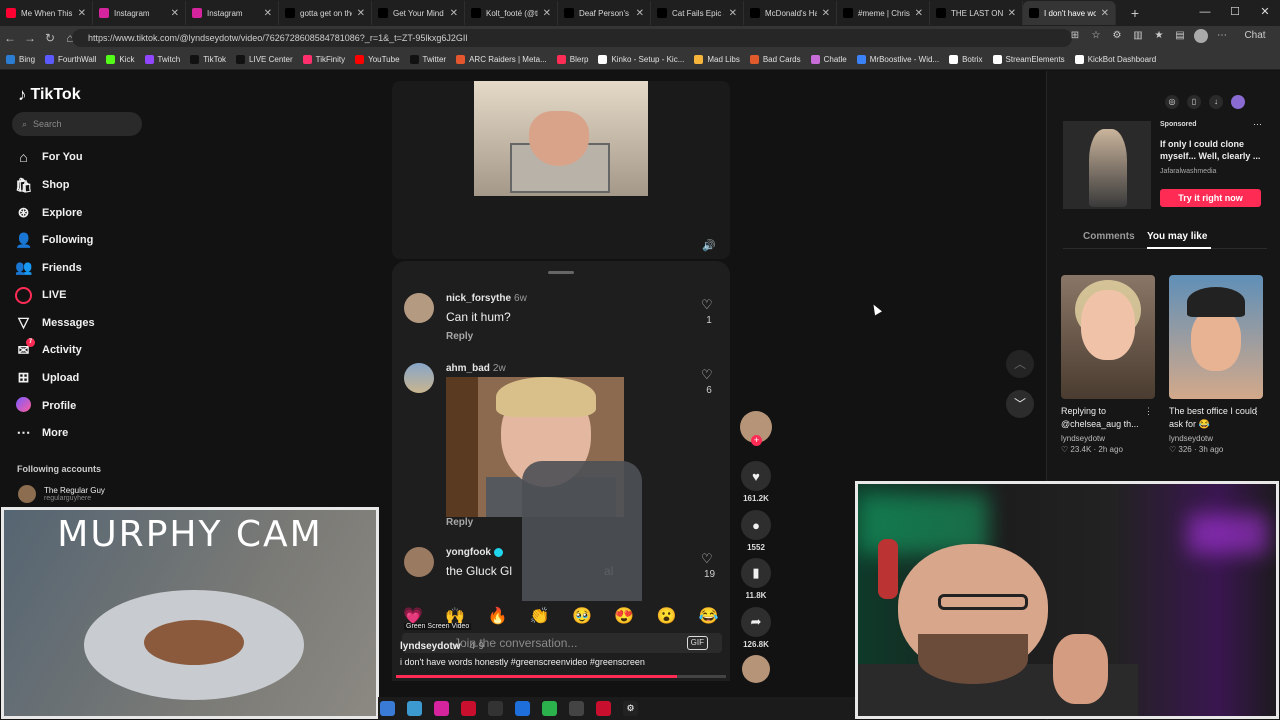 This screenshot has height=720, width=1280. What do you see at coordinates (120, 59) in the screenshot?
I see `bookmark-item: Kick` at bounding box center [120, 59].